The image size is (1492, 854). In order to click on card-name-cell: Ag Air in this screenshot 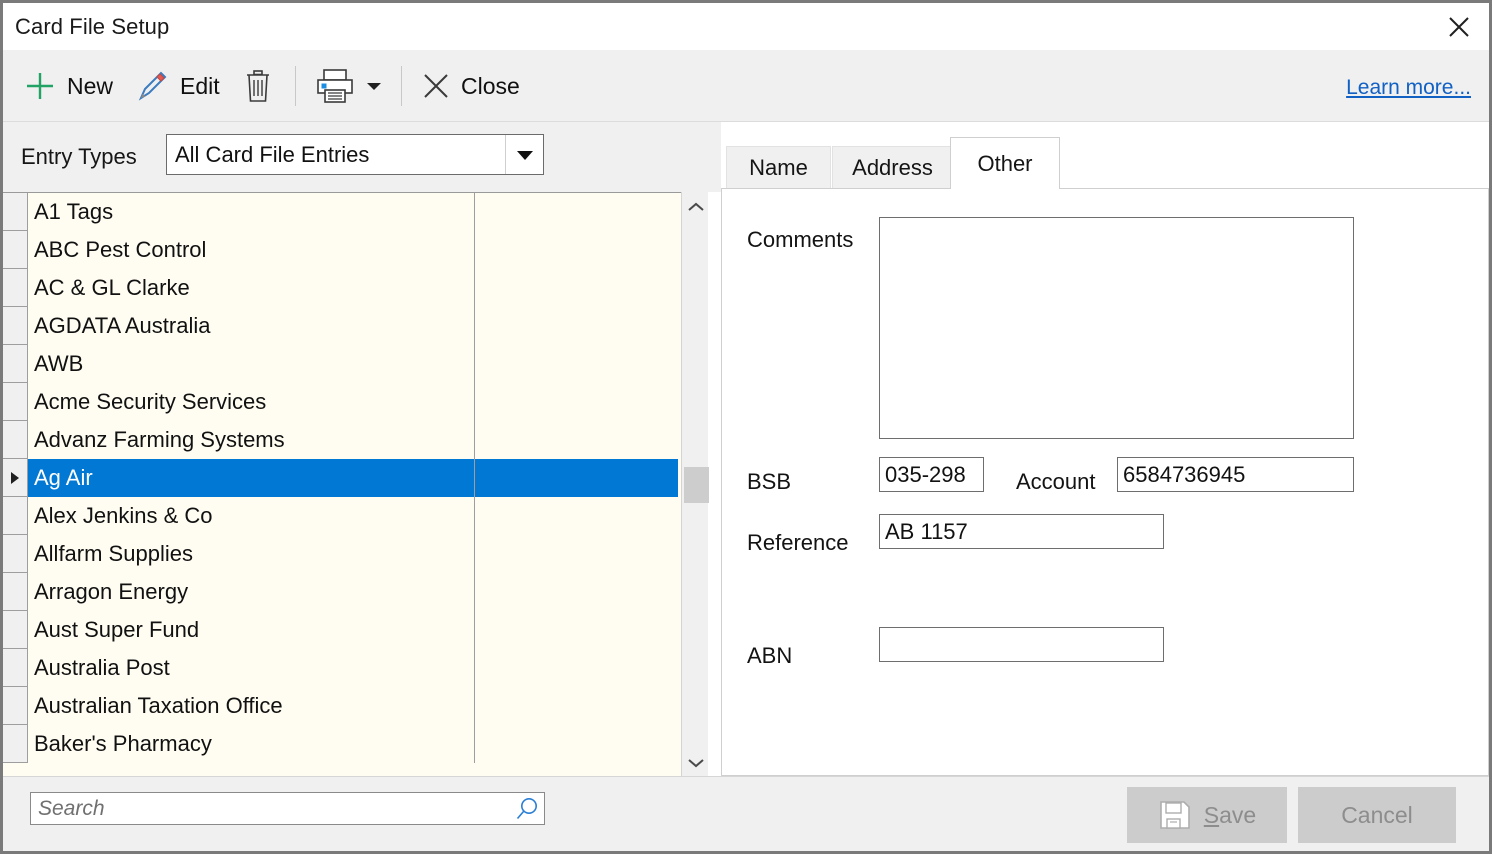, I will do `click(251, 478)`.